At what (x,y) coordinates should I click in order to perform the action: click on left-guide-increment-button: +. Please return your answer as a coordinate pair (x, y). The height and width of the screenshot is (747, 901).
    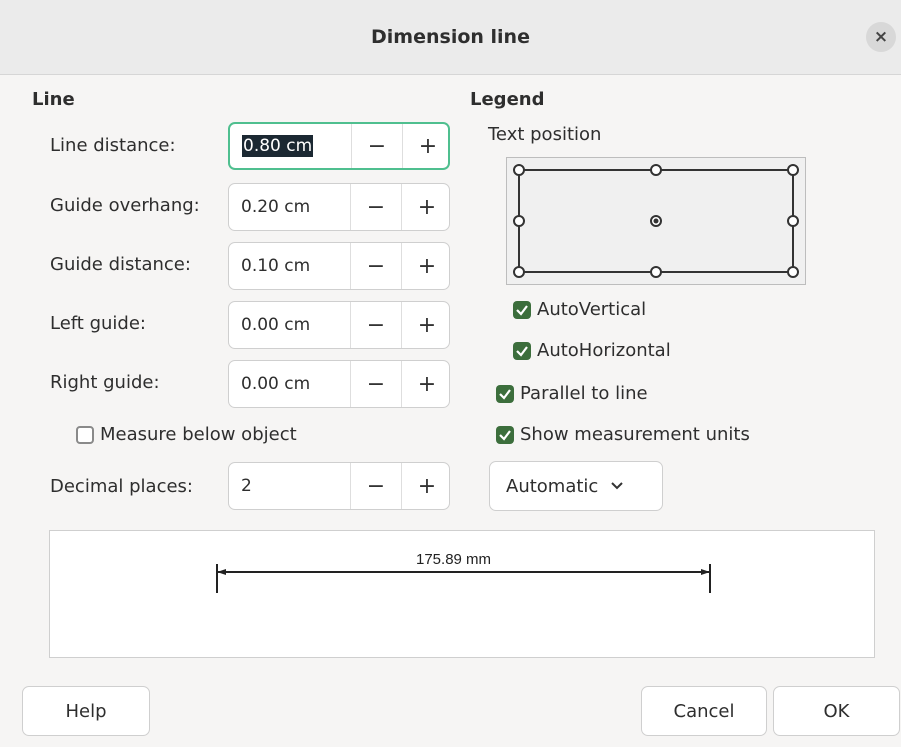
    Looking at the image, I should click on (426, 325).